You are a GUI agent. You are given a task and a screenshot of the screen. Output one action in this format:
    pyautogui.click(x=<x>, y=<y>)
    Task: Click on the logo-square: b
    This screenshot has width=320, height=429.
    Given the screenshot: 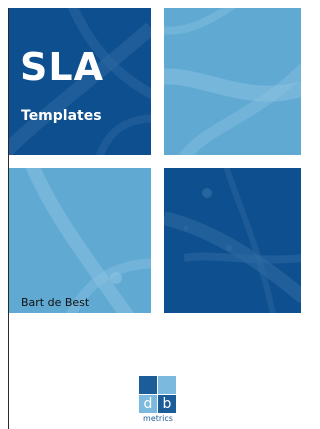 What is the action you would take?
    pyautogui.click(x=167, y=404)
    